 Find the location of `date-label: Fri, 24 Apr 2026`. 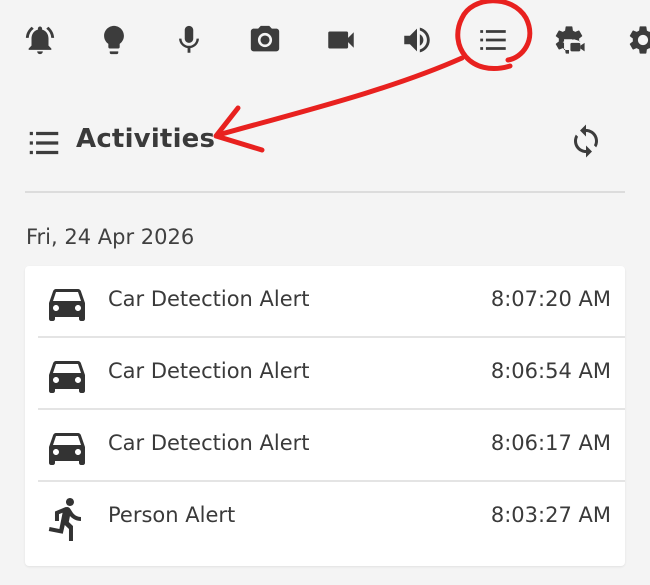

date-label: Fri, 24 Apr 2026 is located at coordinates (110, 237).